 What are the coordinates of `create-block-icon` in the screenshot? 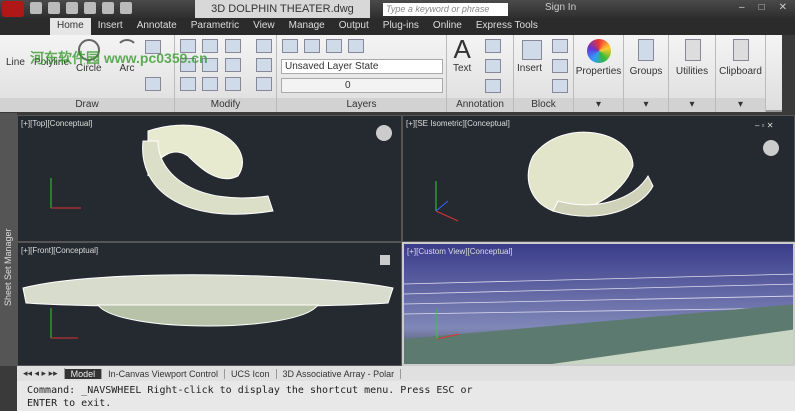 It's located at (560, 46).